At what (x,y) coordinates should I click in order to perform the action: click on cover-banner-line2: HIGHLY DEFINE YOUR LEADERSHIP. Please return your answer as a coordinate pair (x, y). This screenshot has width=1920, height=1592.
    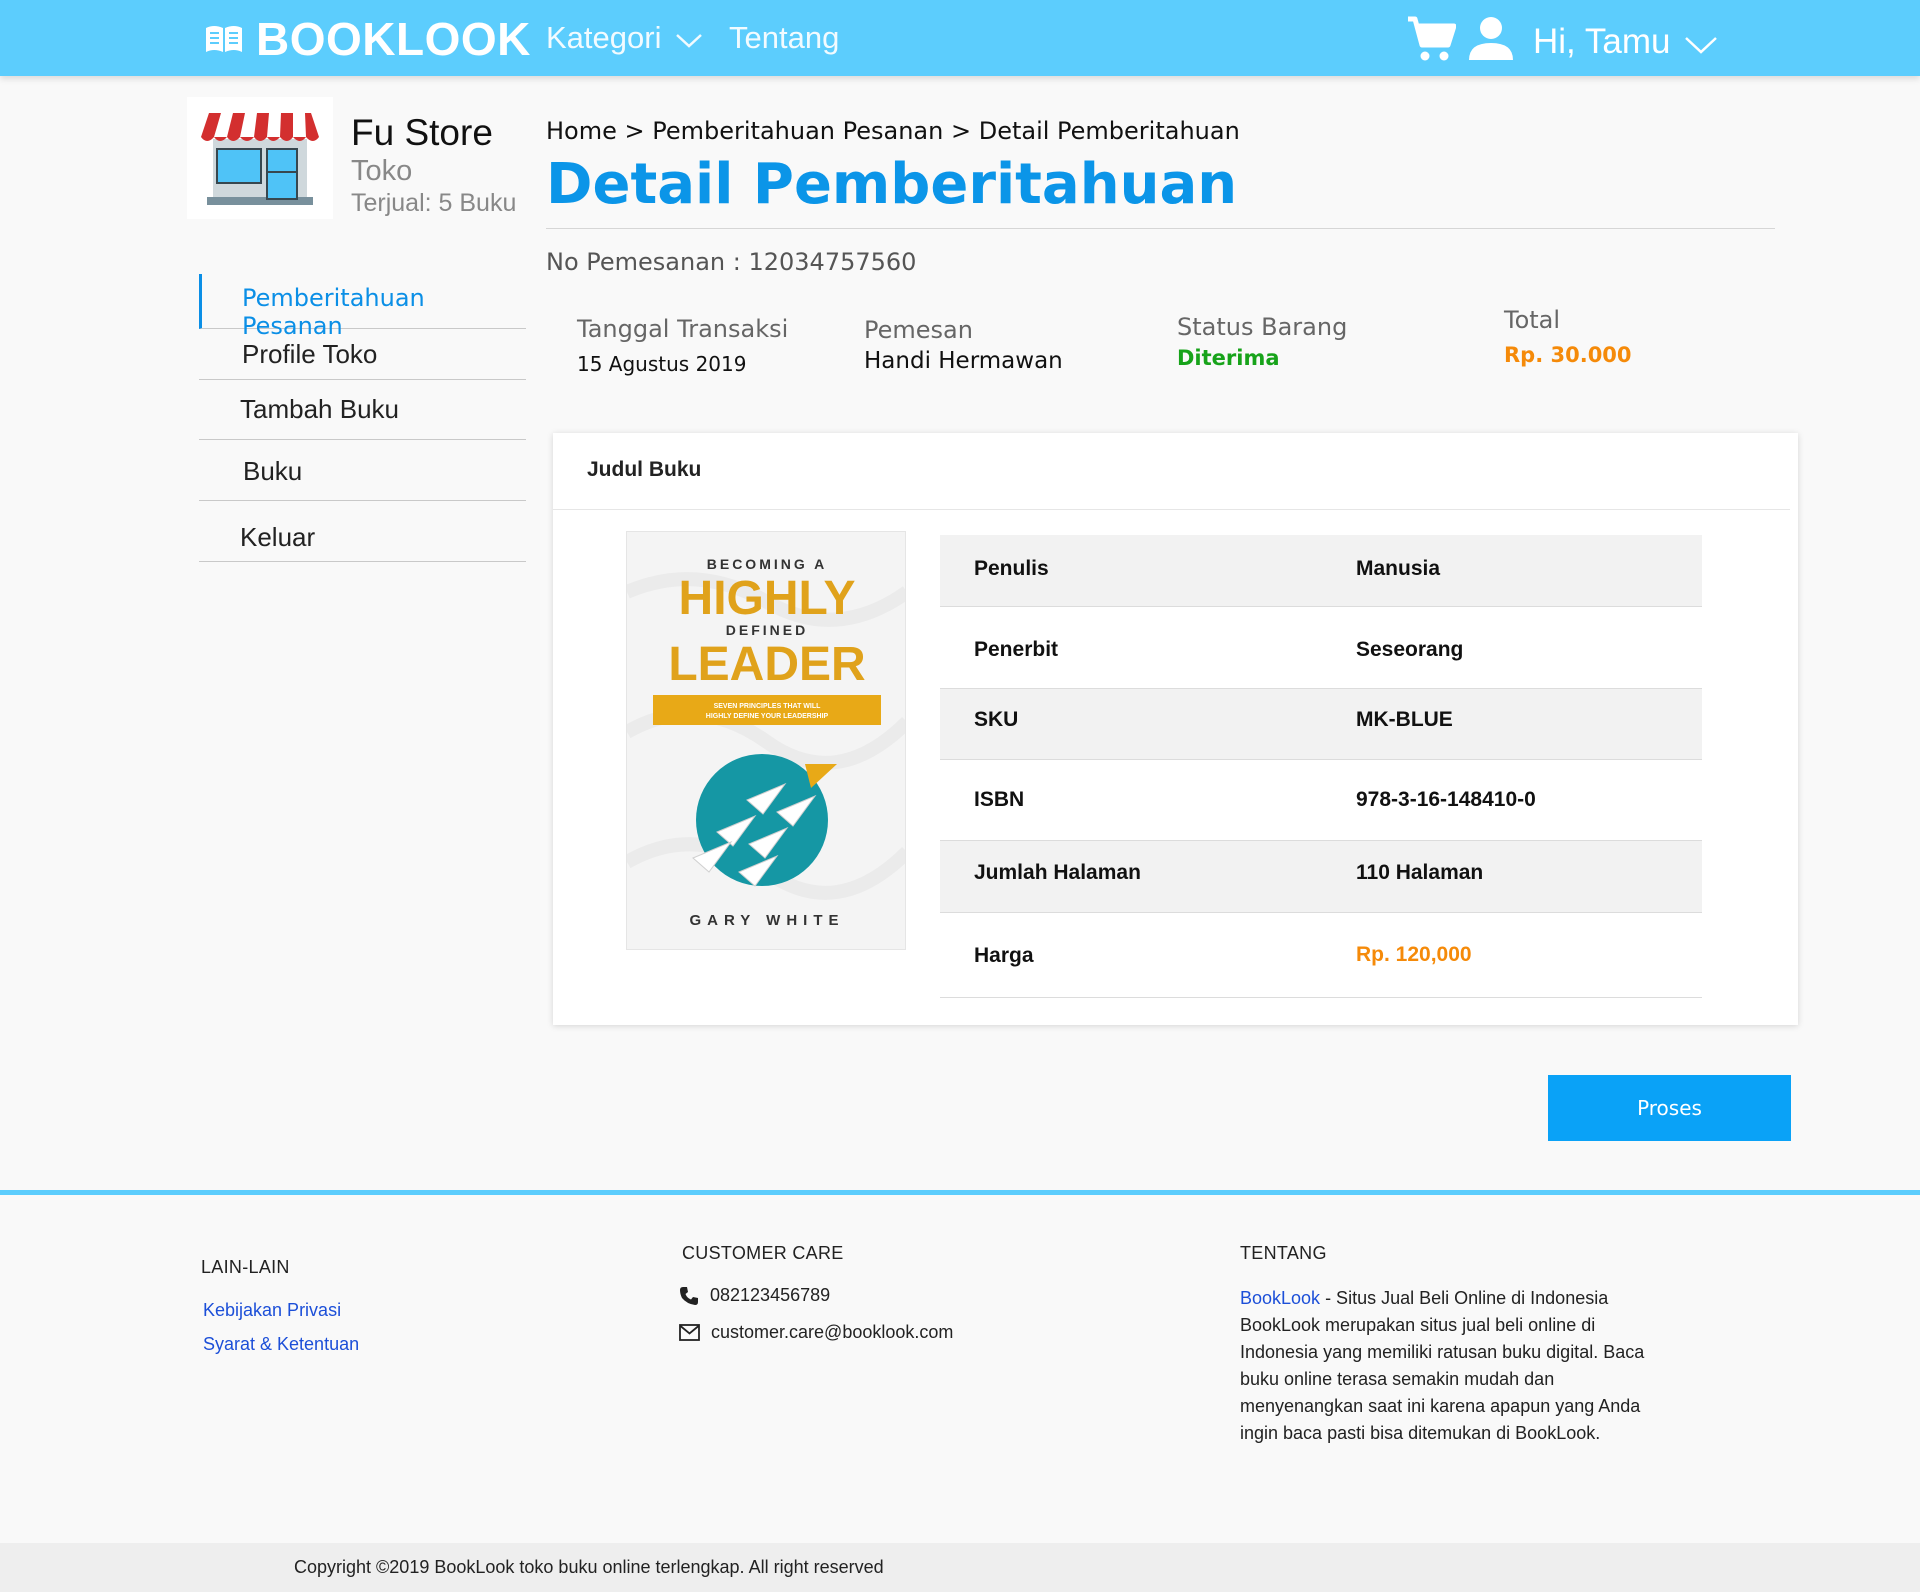
    Looking at the image, I should click on (767, 716).